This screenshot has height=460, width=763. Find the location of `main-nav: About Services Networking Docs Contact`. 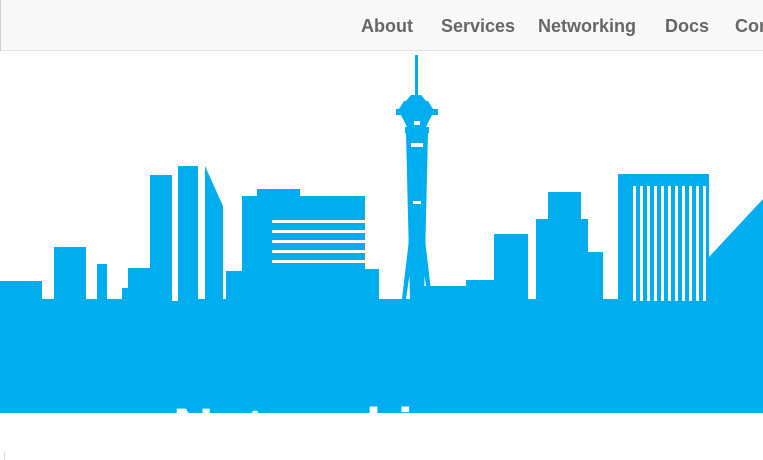

main-nav: About Services Networking Docs Contact is located at coordinates (381, 25).